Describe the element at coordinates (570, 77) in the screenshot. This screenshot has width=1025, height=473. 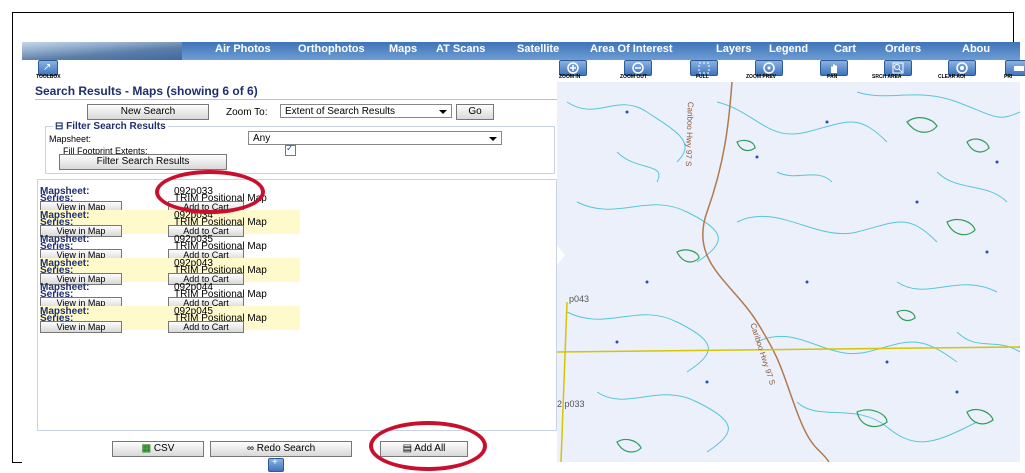
I see `zoom-in-label: ZOOM IN` at that location.